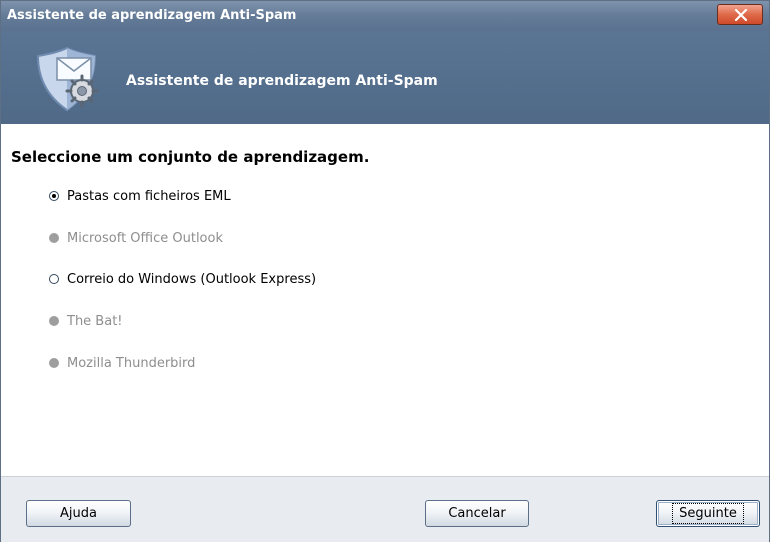  What do you see at coordinates (385, 16) in the screenshot?
I see `title-bar: Assistente de aprendizagem Anti-Spam` at bounding box center [385, 16].